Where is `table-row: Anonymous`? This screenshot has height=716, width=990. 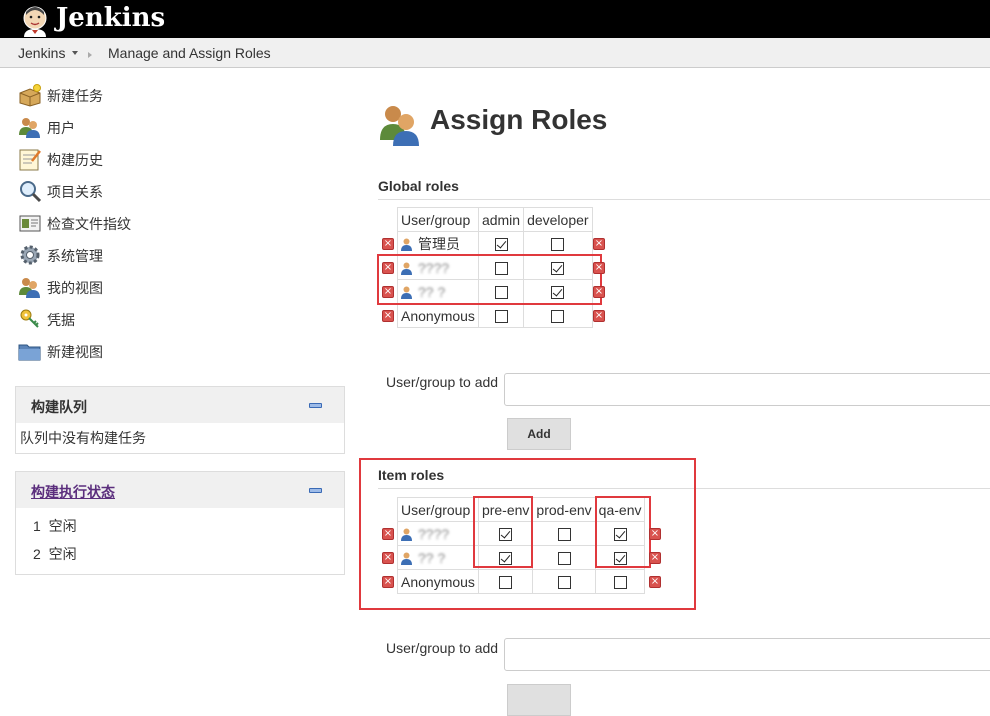
table-row: Anonymous is located at coordinates (495, 315).